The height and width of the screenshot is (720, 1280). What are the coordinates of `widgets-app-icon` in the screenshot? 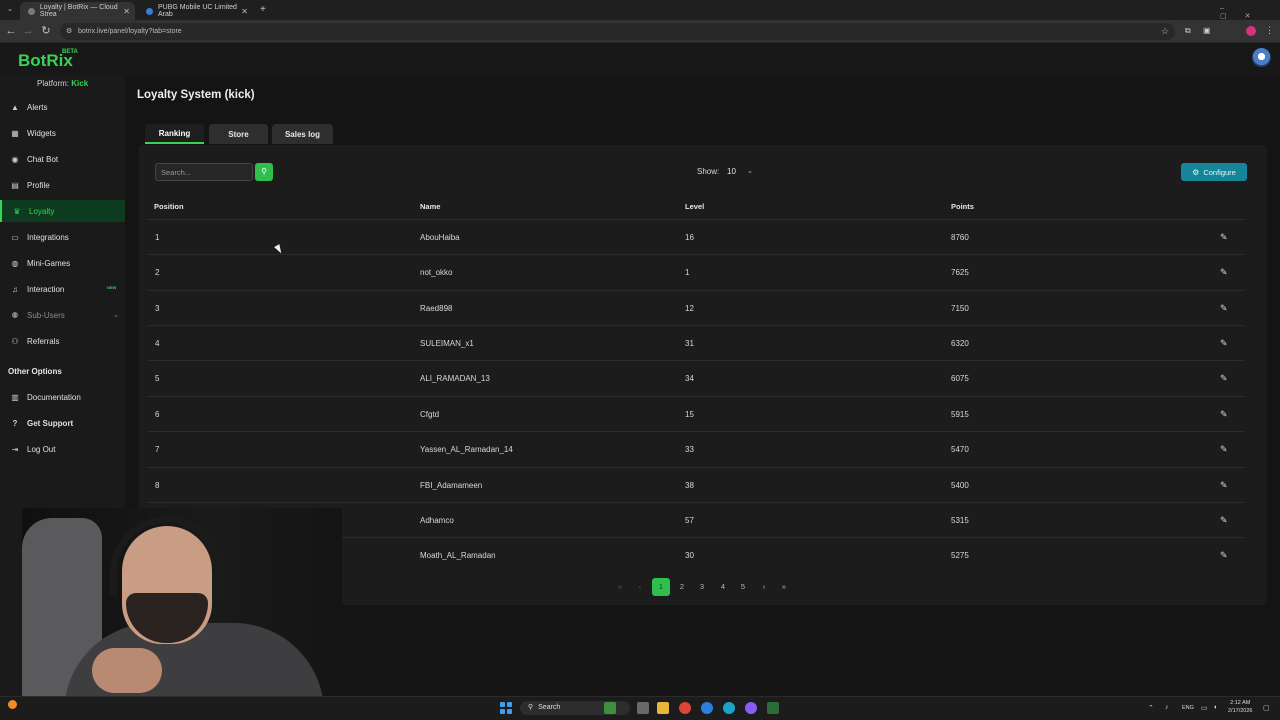 It's located at (610, 708).